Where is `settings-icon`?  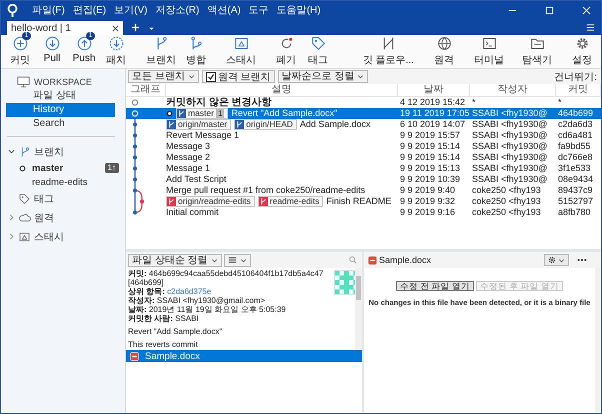
settings-icon is located at coordinates (552, 260).